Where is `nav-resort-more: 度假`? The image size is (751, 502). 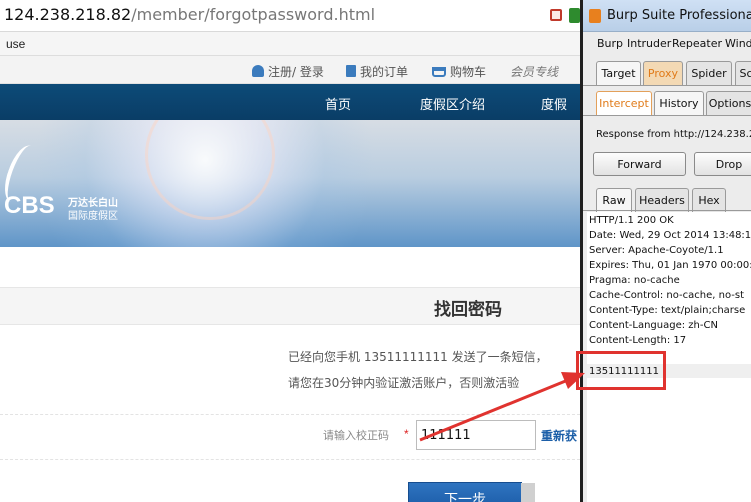 nav-resort-more: 度假 is located at coordinates (554, 103).